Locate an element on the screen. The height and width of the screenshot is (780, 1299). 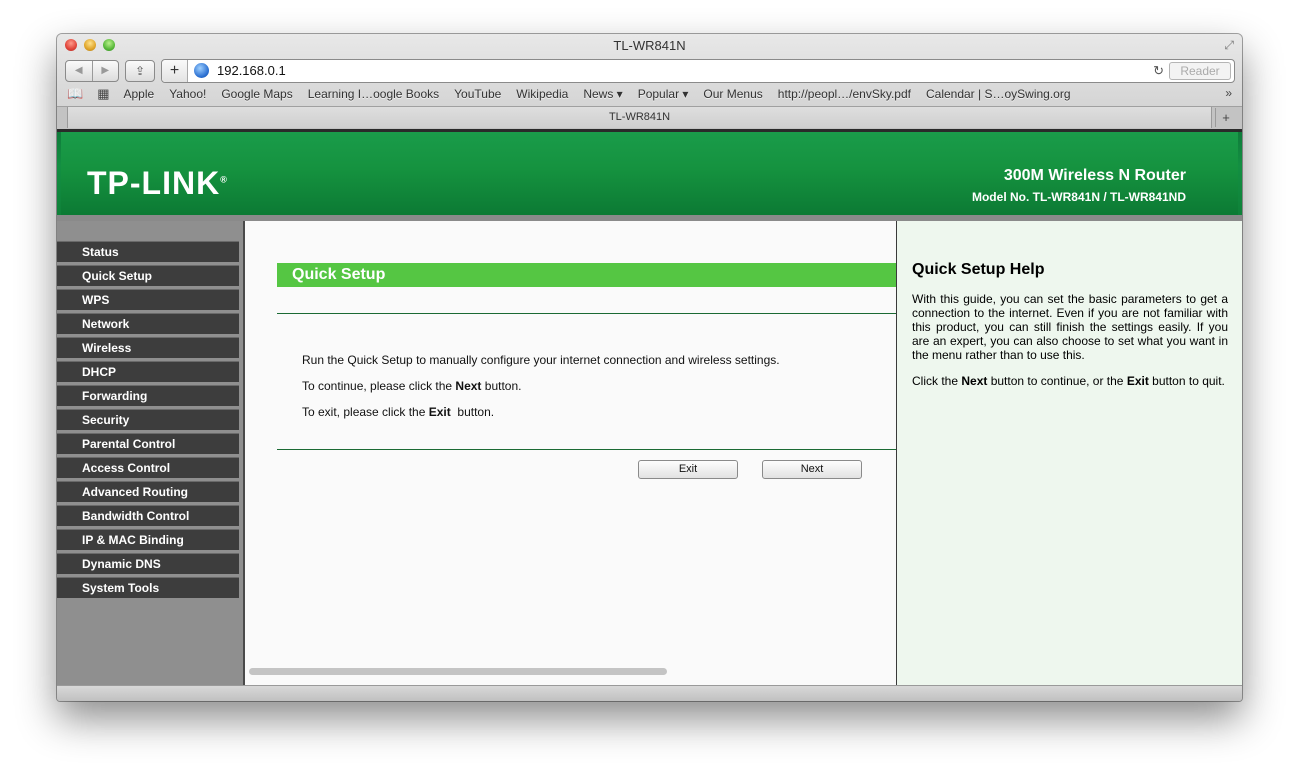
next-button: Next is located at coordinates (812, 469).